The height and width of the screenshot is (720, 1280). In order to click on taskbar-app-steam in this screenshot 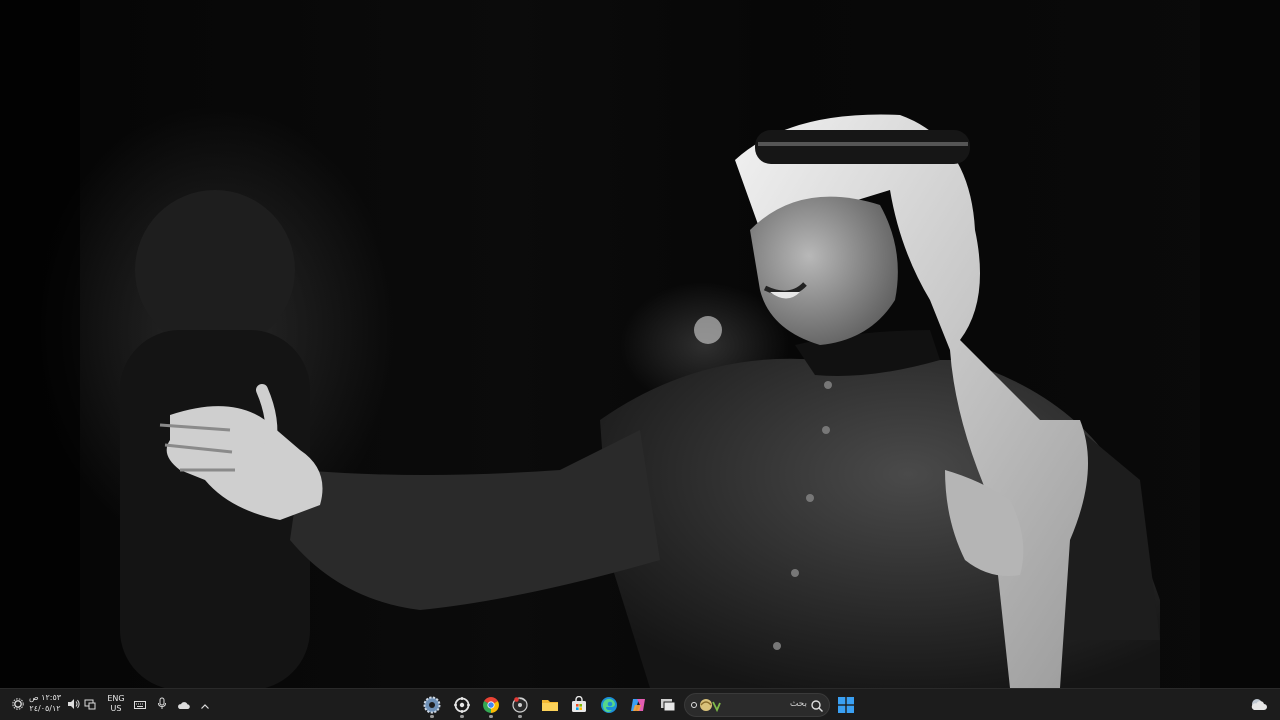, I will do `click(462, 704)`.